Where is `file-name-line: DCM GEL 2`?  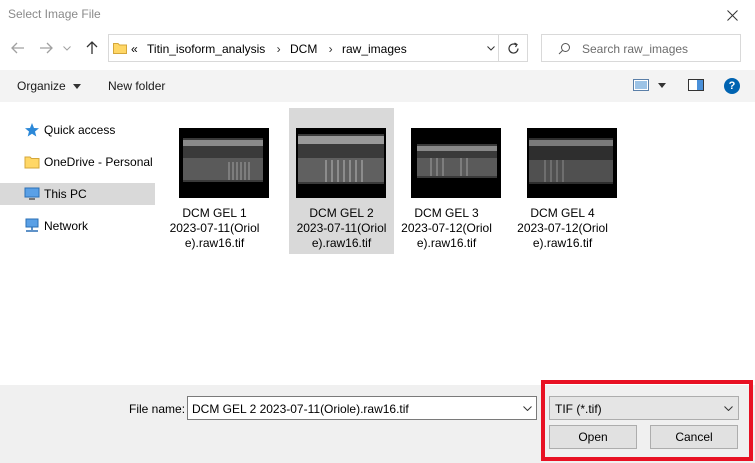 file-name-line: DCM GEL 2 is located at coordinates (341, 213).